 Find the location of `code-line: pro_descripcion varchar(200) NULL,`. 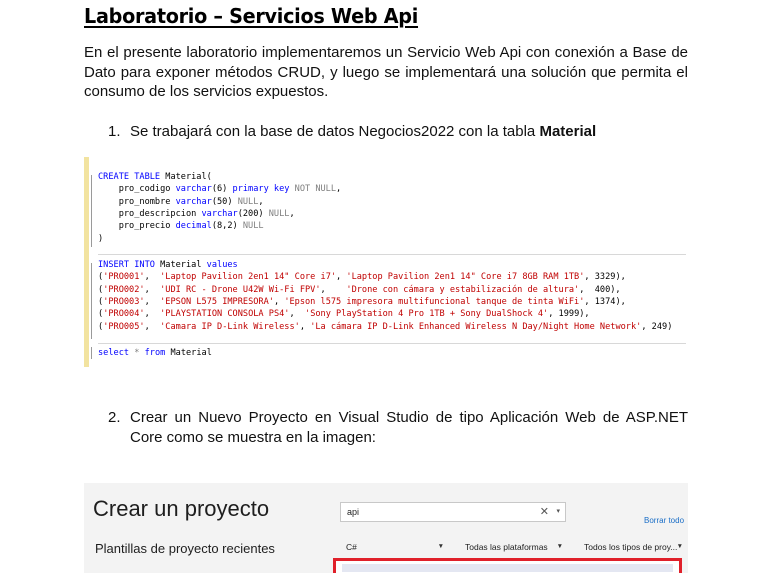

code-line: pro_descripcion varchar(200) NULL, is located at coordinates (196, 213).